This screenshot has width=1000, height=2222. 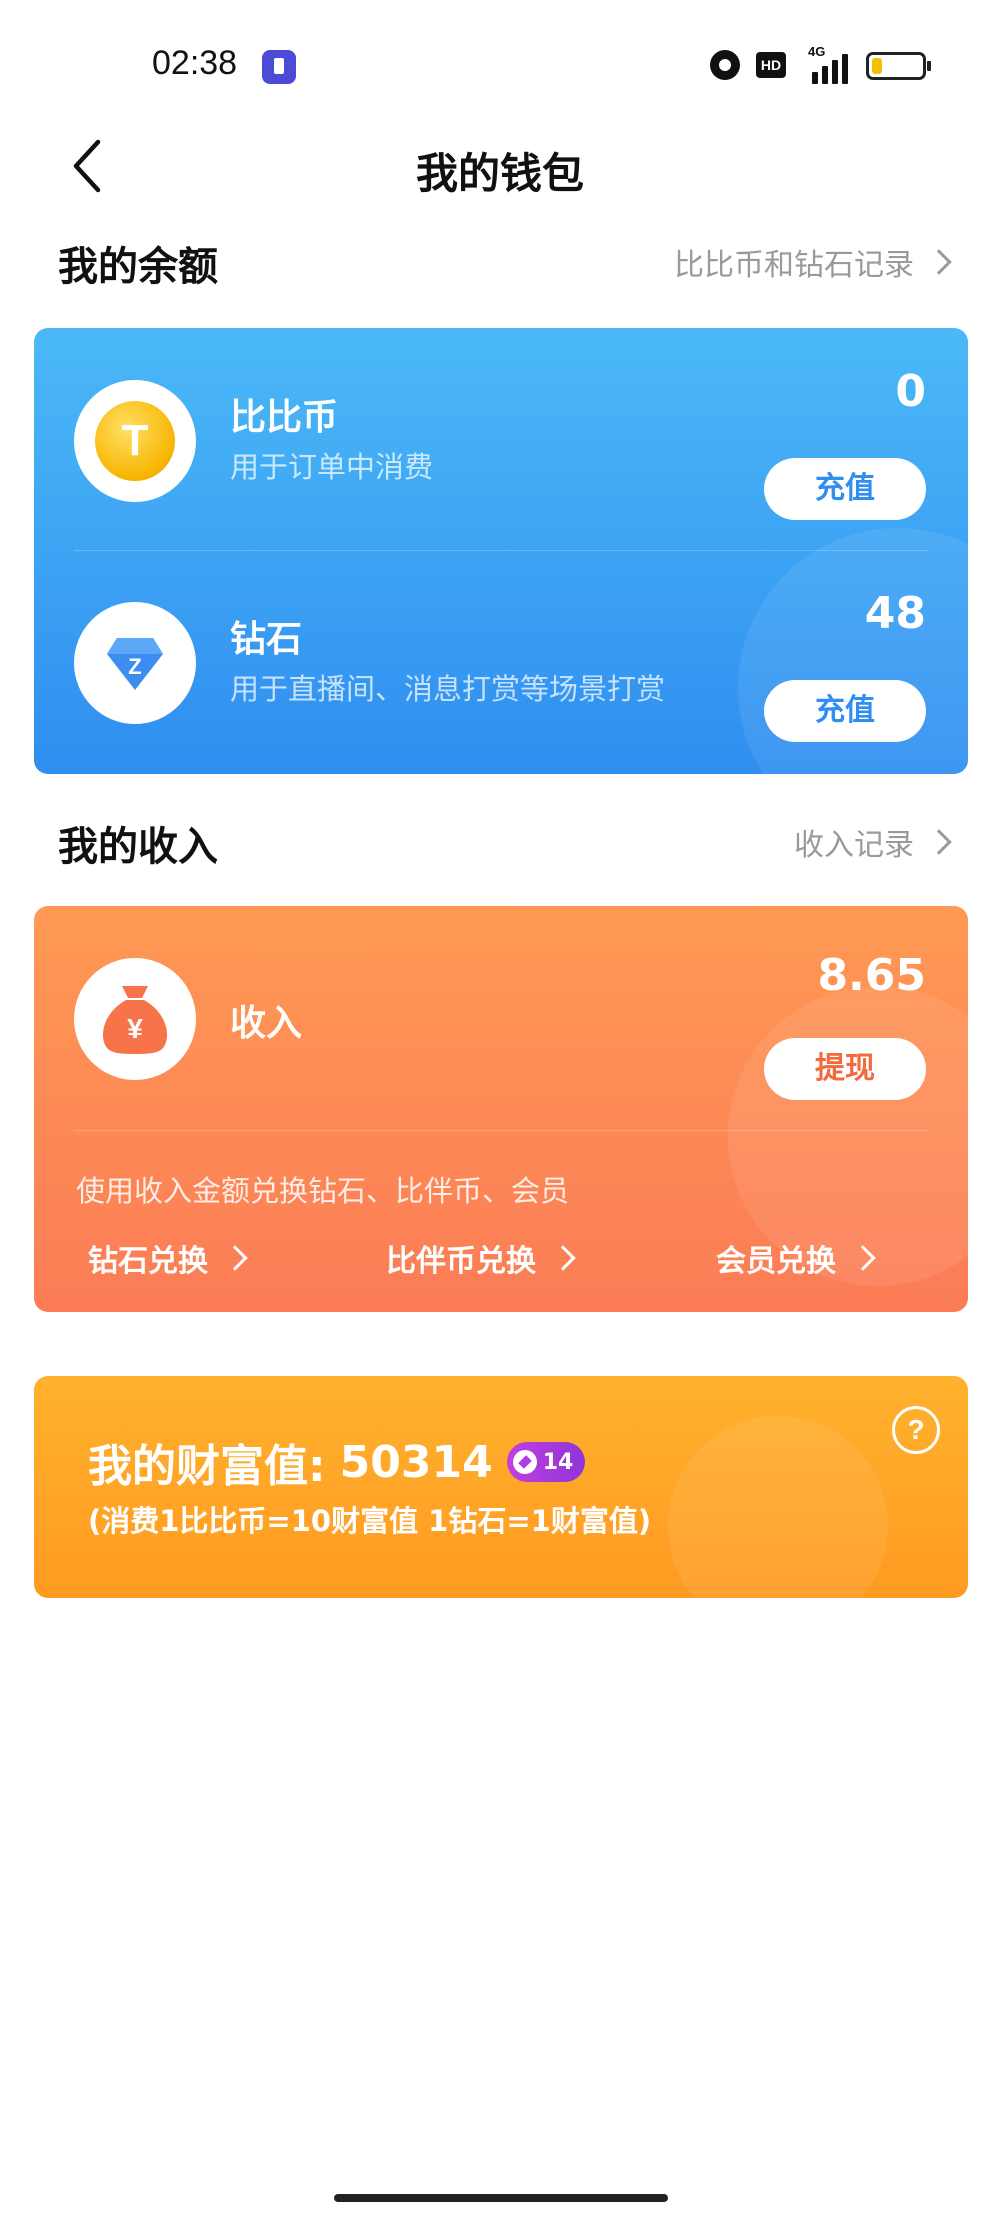 I want to click on diamond-subtitle: 用于直播间、消息打赏等场景打赏, so click(x=448, y=689).